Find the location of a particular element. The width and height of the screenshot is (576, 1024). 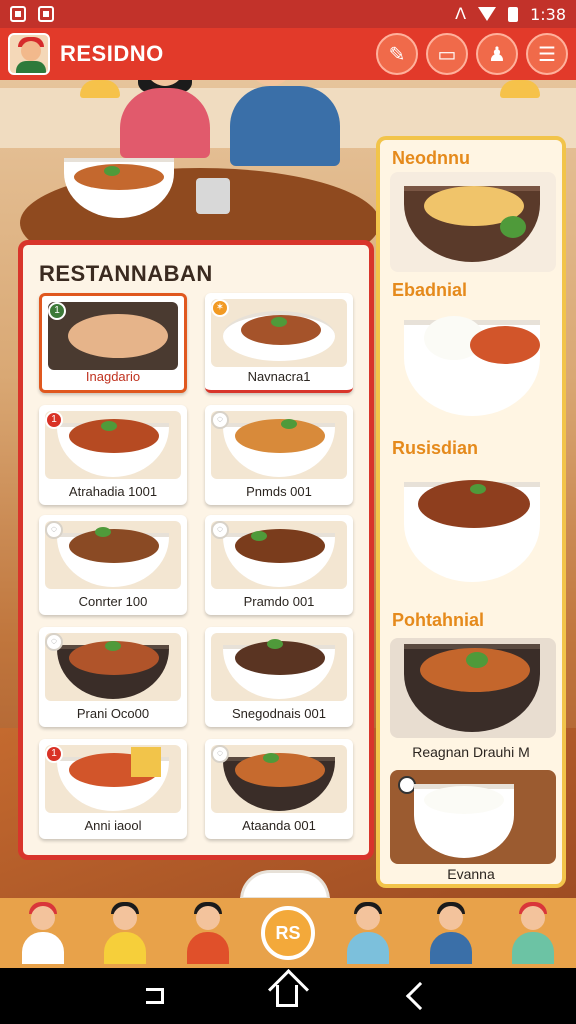

center-action-label: RS is located at coordinates (288, 932).